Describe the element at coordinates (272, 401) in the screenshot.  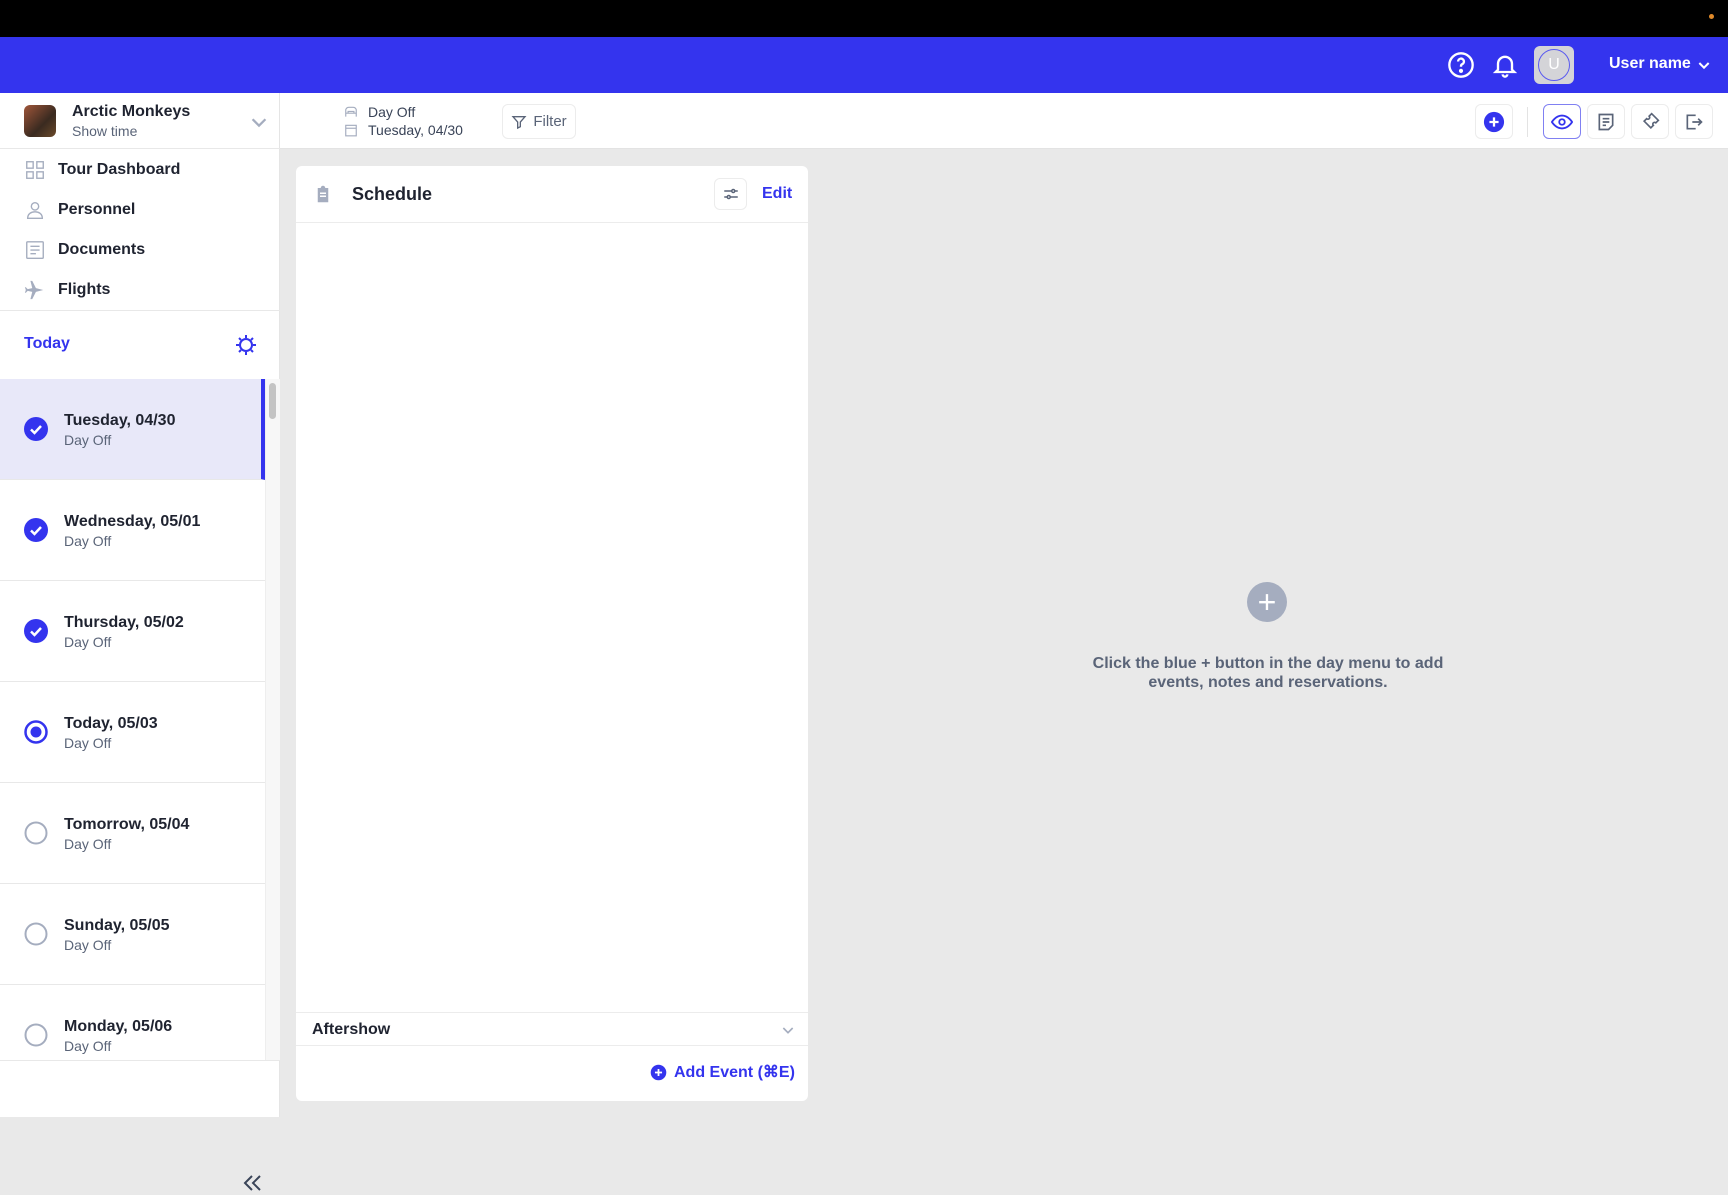
I see `scrollbar-thumb` at that location.